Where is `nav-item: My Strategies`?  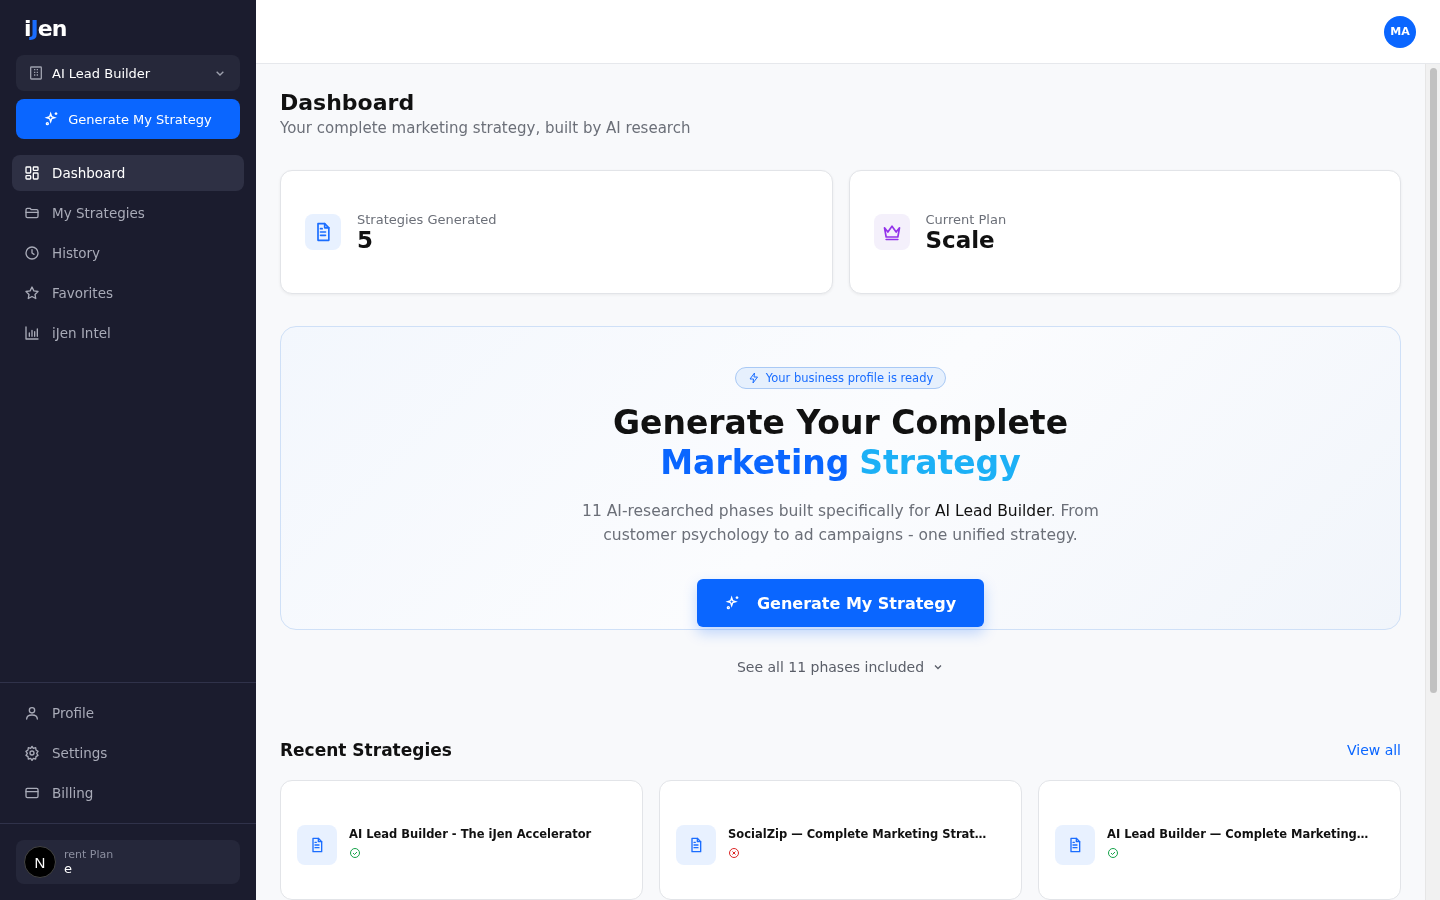
nav-item: My Strategies is located at coordinates (128, 213).